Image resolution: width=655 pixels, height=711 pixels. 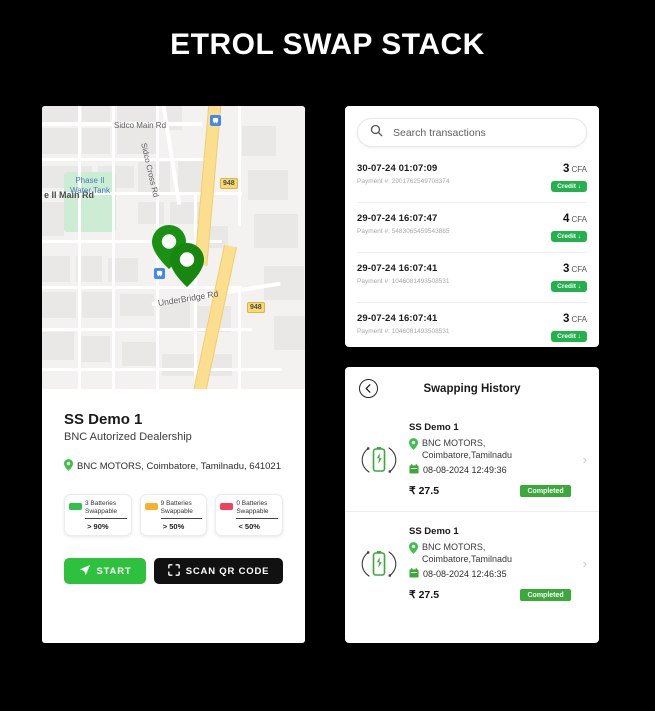 I want to click on search-wrapper, so click(x=472, y=129).